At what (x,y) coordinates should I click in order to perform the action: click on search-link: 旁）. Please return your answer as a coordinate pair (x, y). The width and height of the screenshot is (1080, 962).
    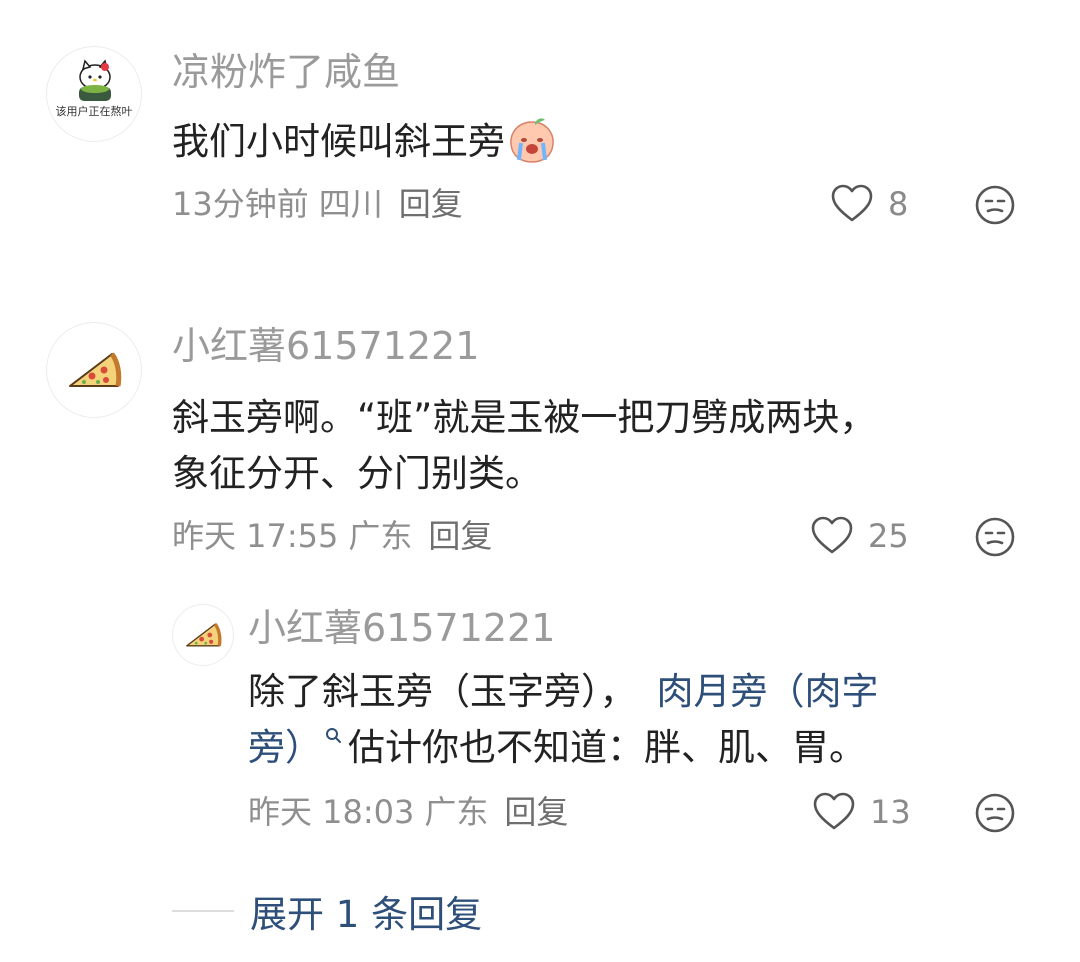
    Looking at the image, I should click on (285, 747).